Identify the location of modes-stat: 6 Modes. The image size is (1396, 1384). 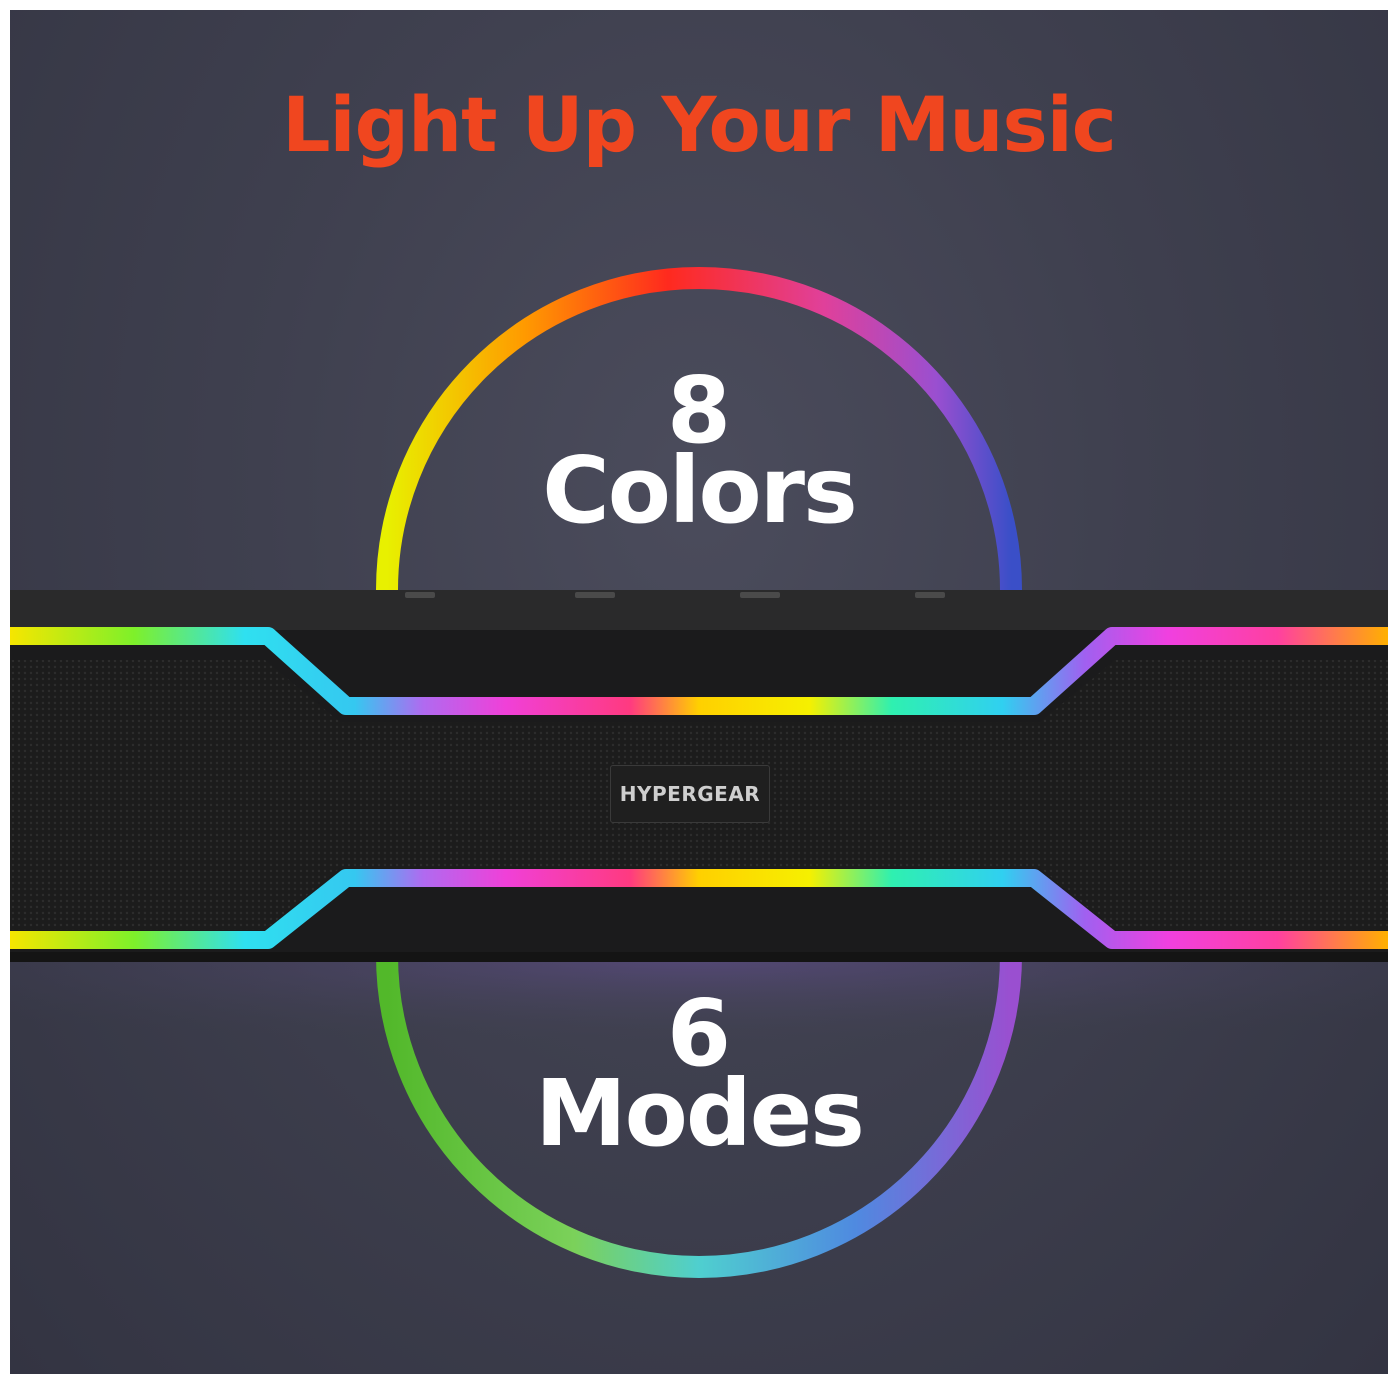
(699, 1074).